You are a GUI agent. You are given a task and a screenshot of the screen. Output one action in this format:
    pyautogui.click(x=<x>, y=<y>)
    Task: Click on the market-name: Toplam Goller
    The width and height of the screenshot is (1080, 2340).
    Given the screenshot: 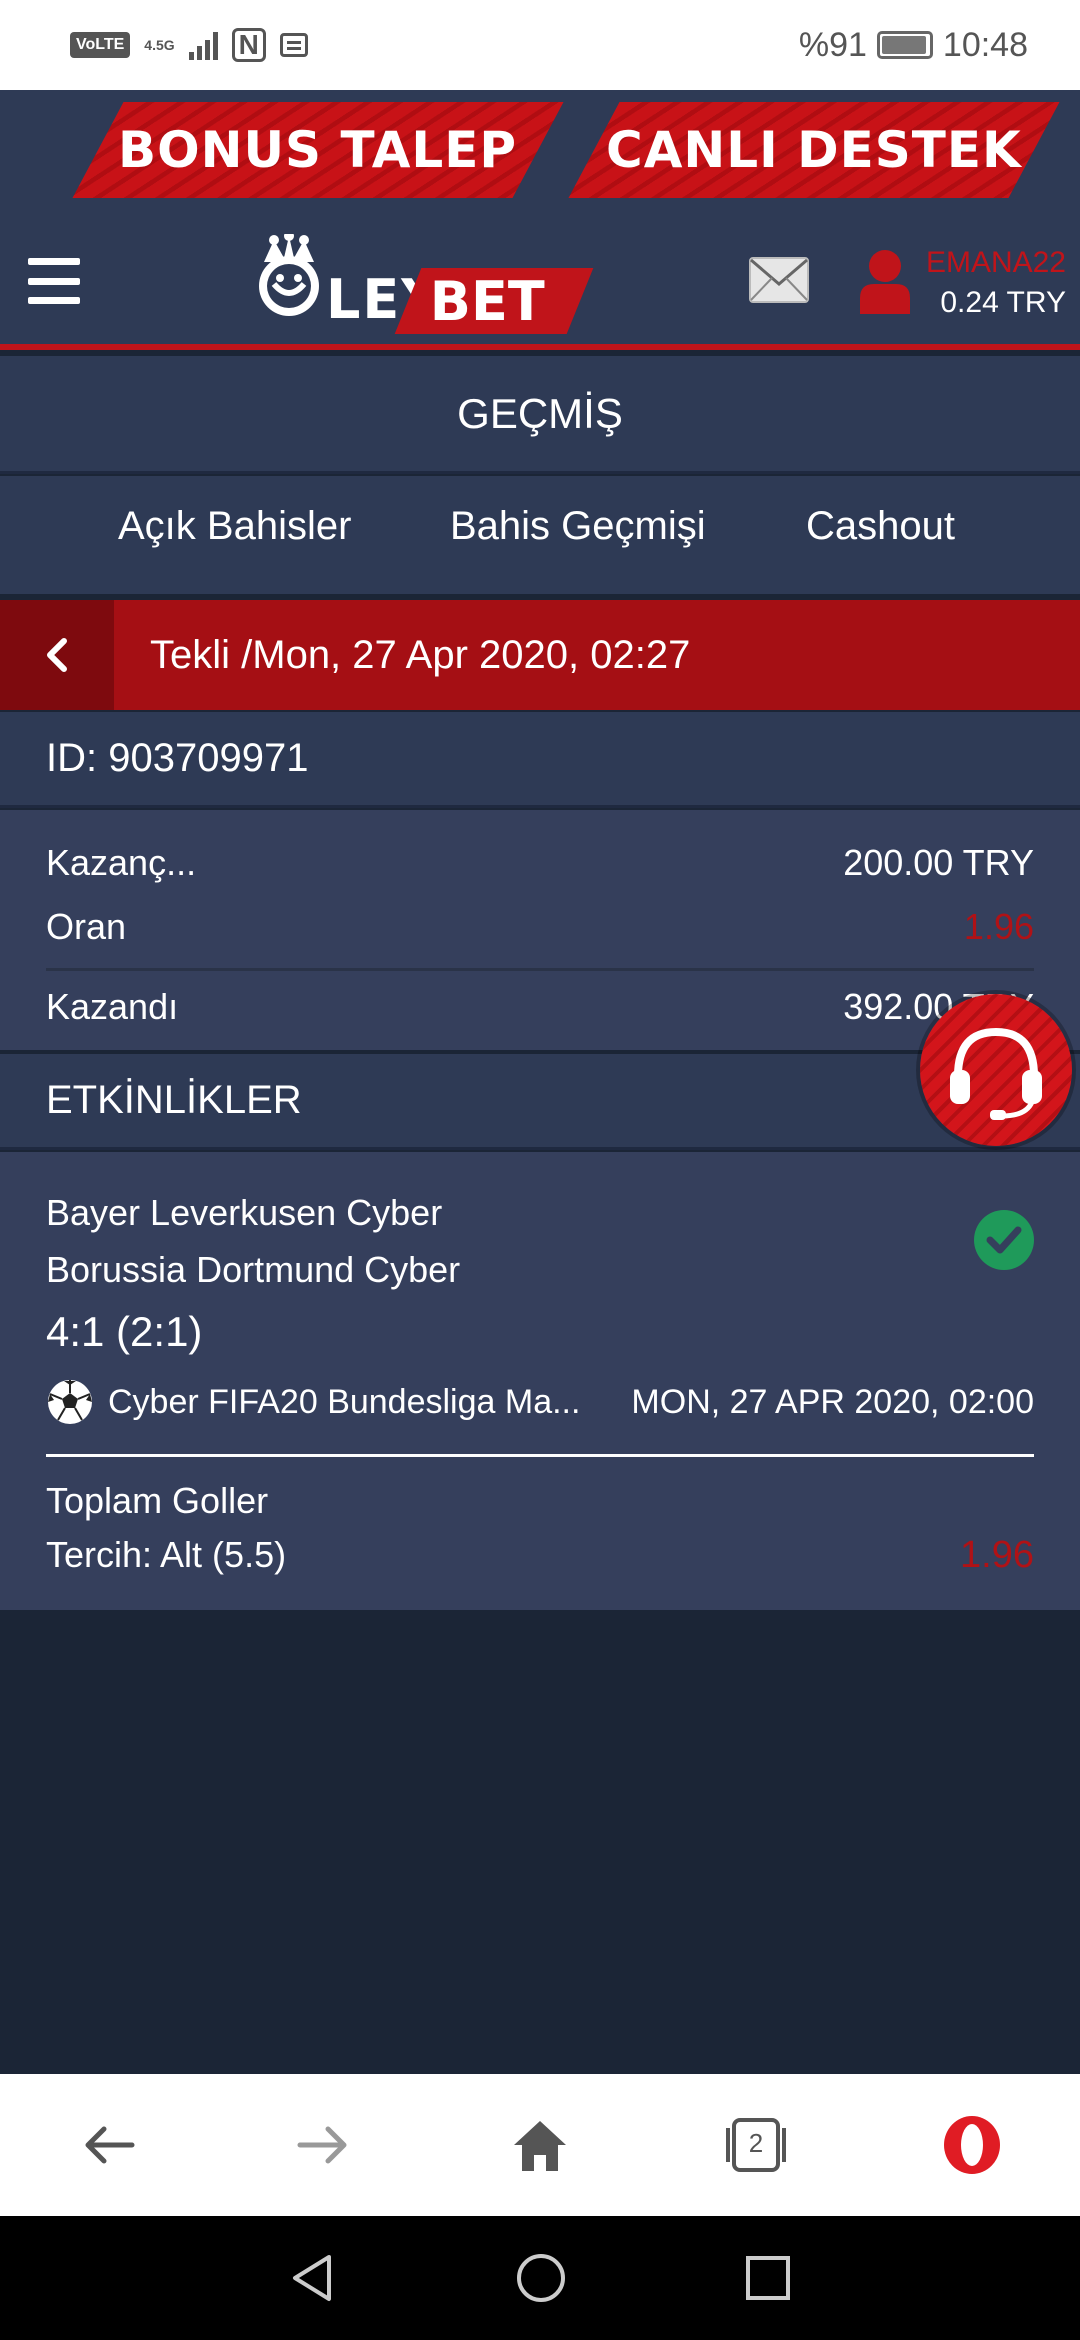 What is the action you would take?
    pyautogui.click(x=157, y=1500)
    